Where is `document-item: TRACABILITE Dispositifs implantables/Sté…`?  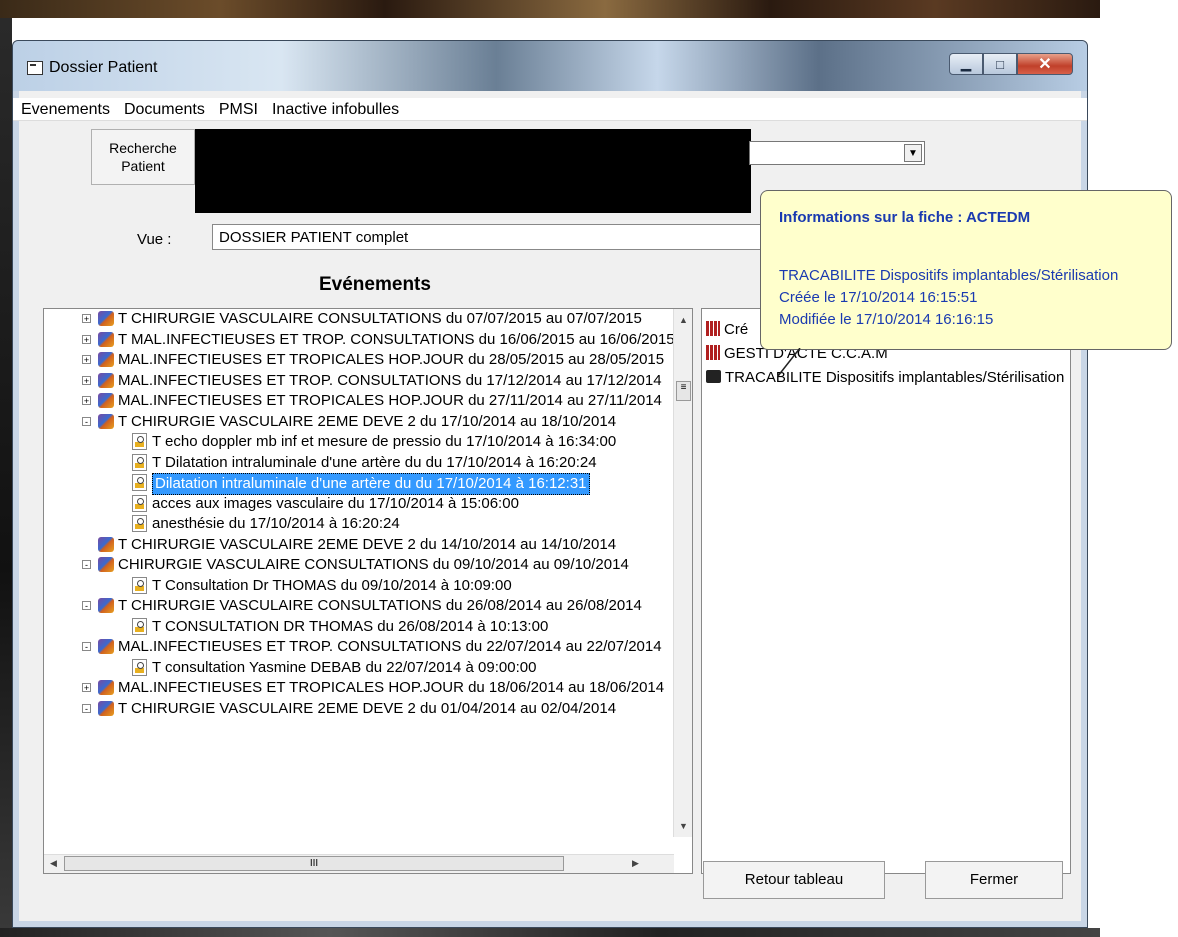
document-item: TRACABILITE Dispositifs implantables/Sté… is located at coordinates (885, 377).